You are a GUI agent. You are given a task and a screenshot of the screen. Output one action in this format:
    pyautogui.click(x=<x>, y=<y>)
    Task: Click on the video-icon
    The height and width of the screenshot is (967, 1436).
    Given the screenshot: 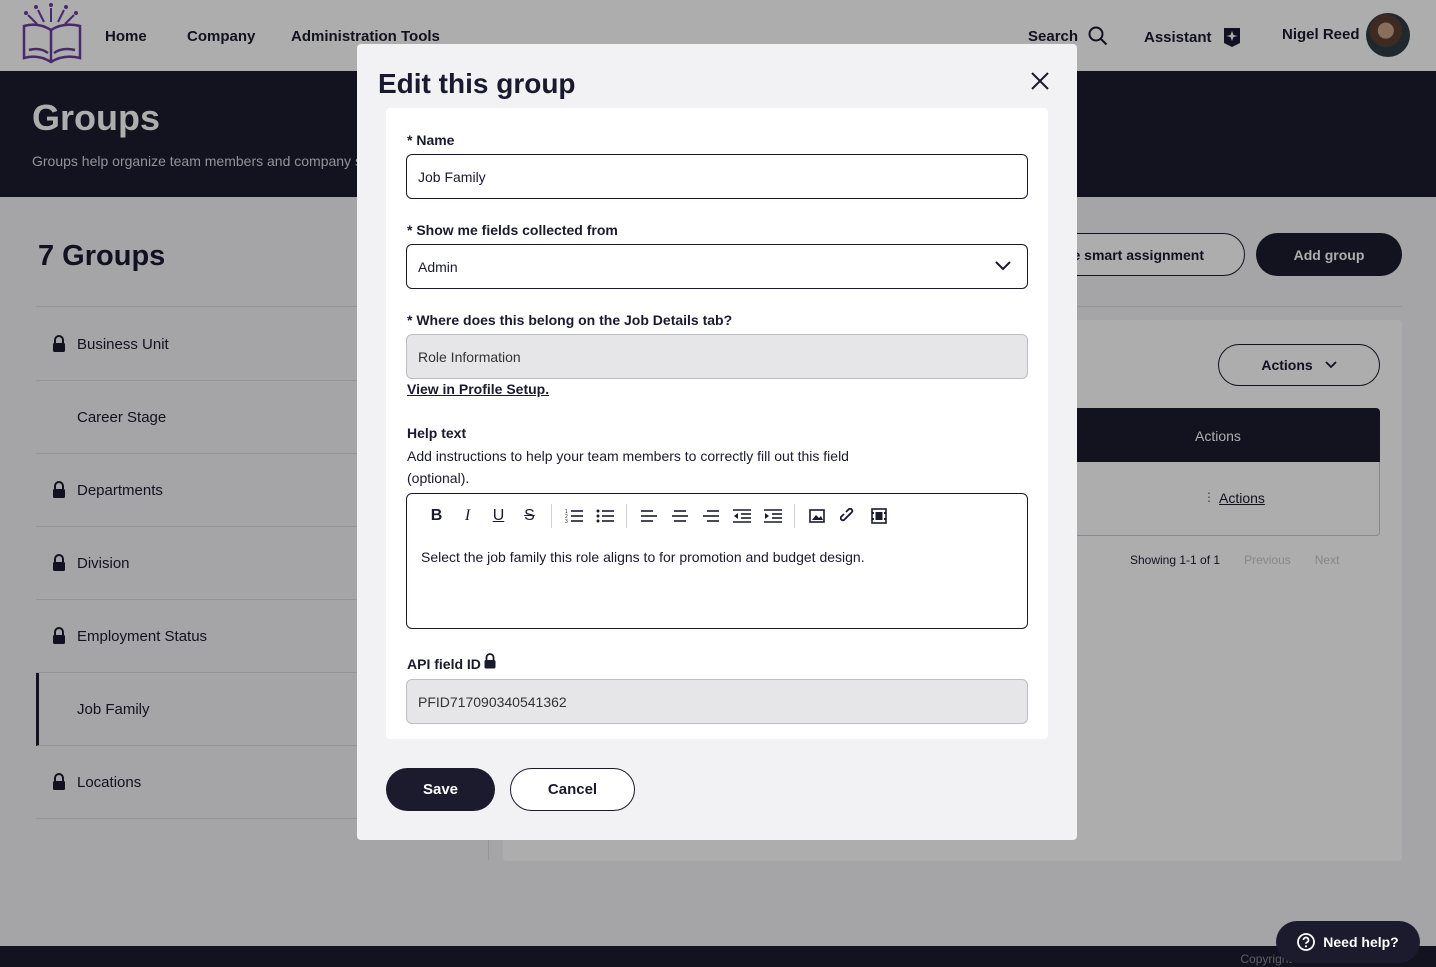 What is the action you would take?
    pyautogui.click(x=878, y=516)
    